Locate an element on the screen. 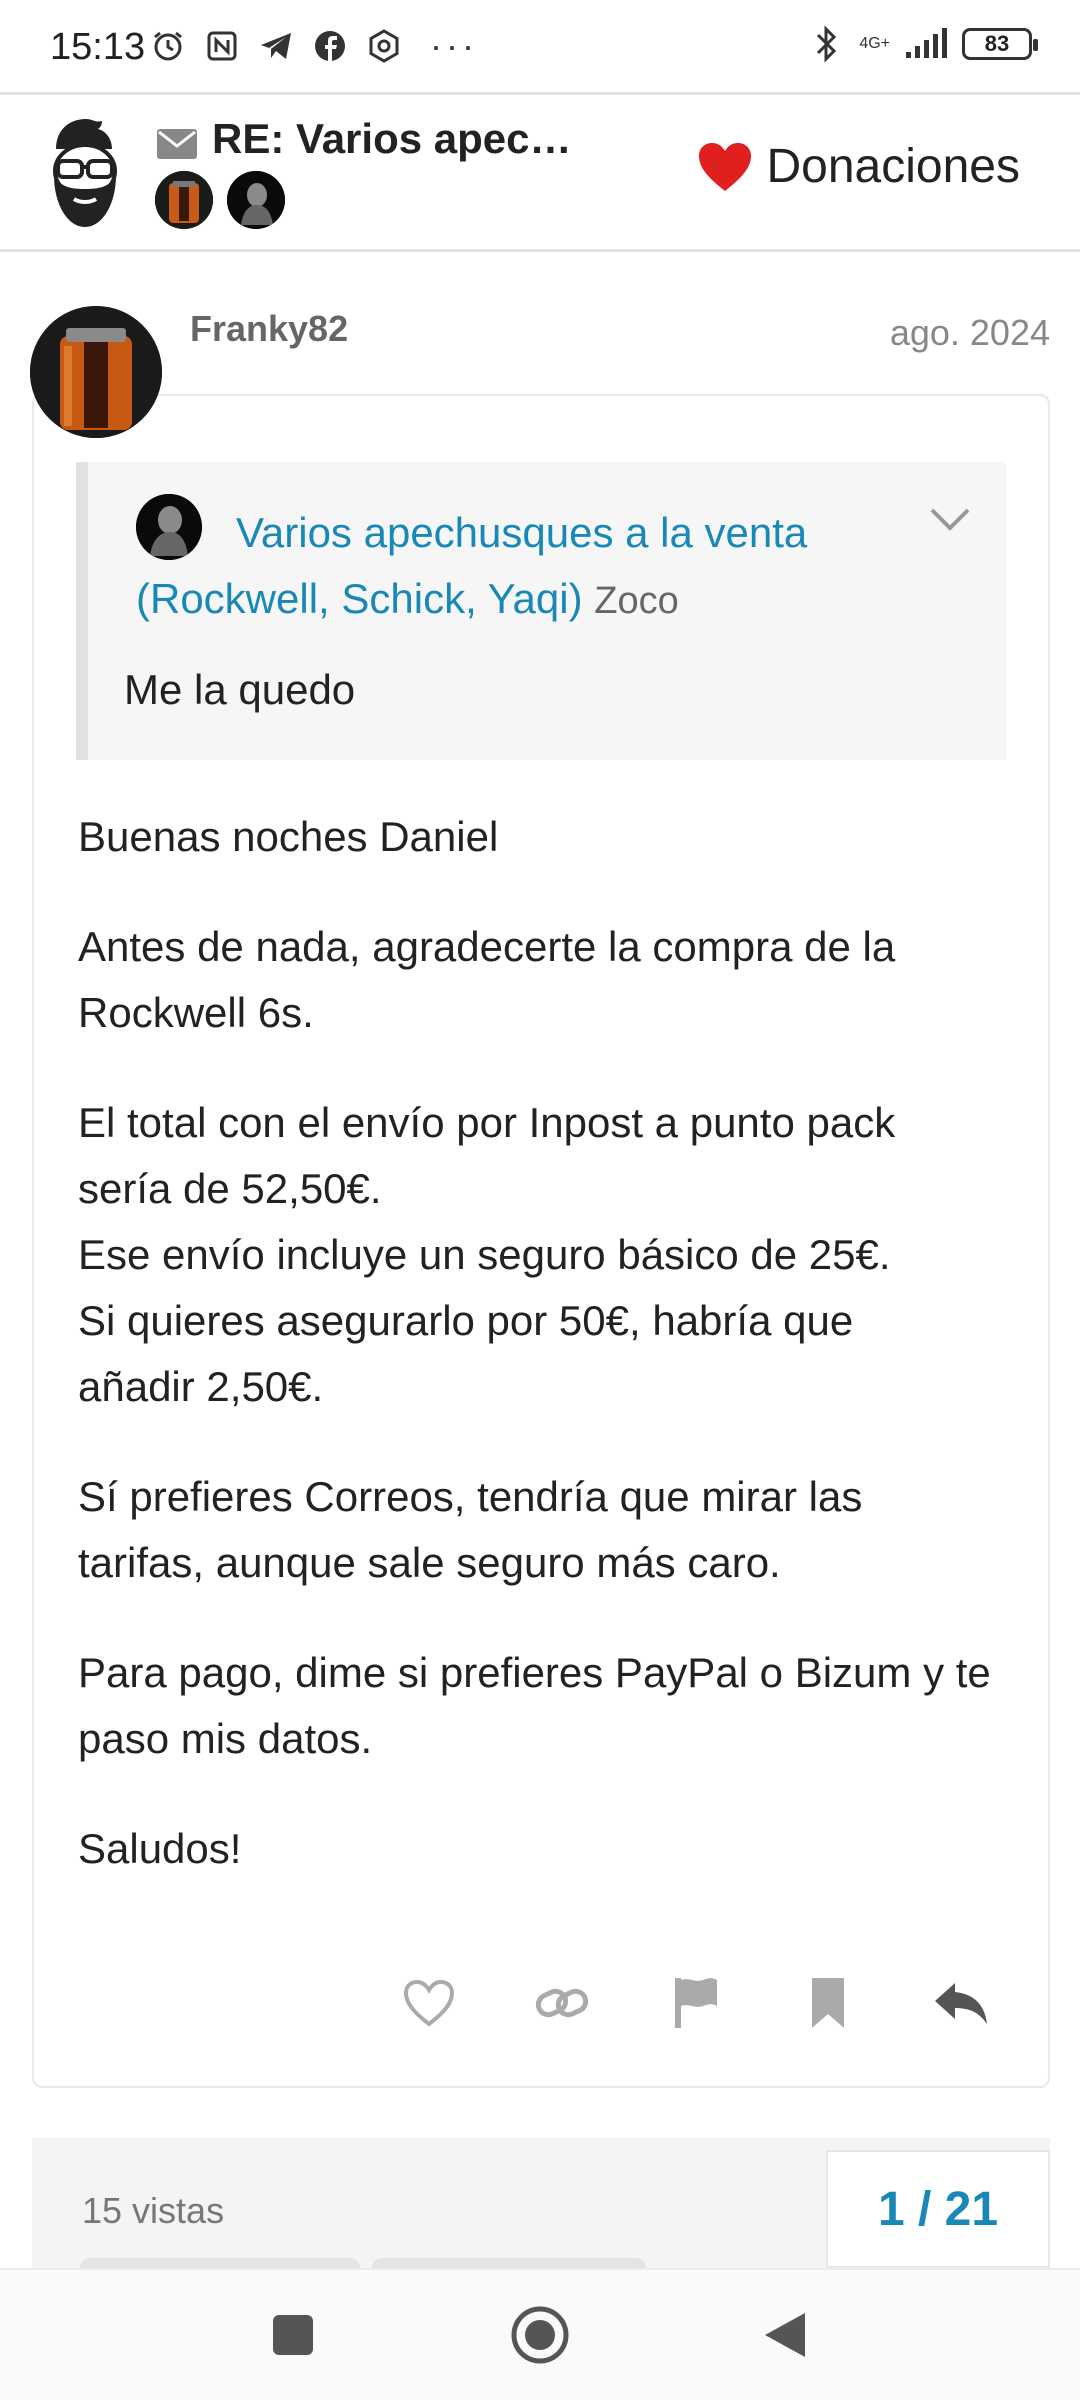 The width and height of the screenshot is (1080, 2400). more-notifications-icon: ··· is located at coordinates (454, 45).